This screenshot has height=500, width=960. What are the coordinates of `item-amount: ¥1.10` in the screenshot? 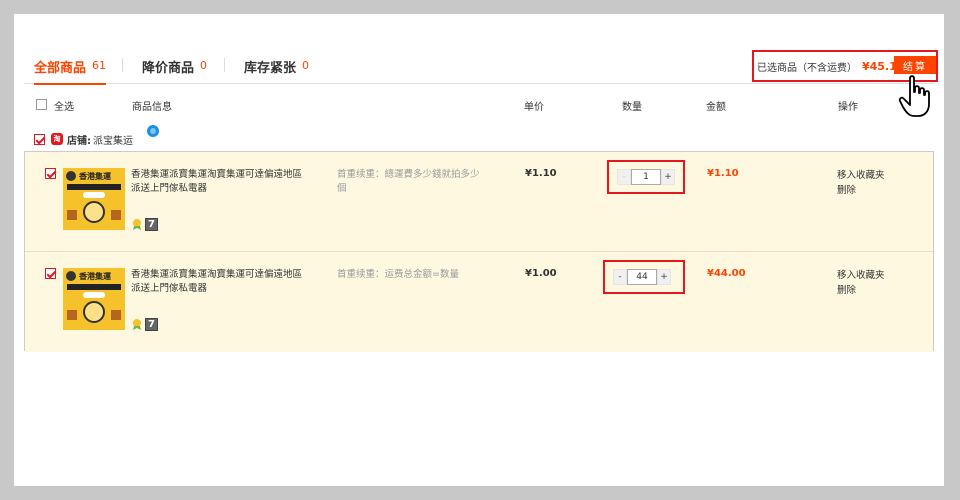 It's located at (723, 173).